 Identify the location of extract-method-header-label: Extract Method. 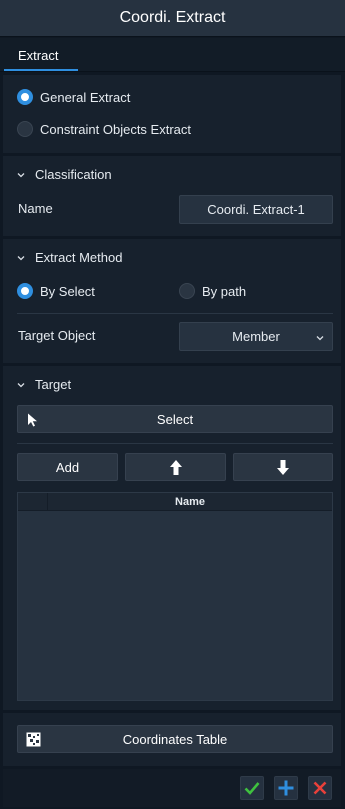
(79, 257).